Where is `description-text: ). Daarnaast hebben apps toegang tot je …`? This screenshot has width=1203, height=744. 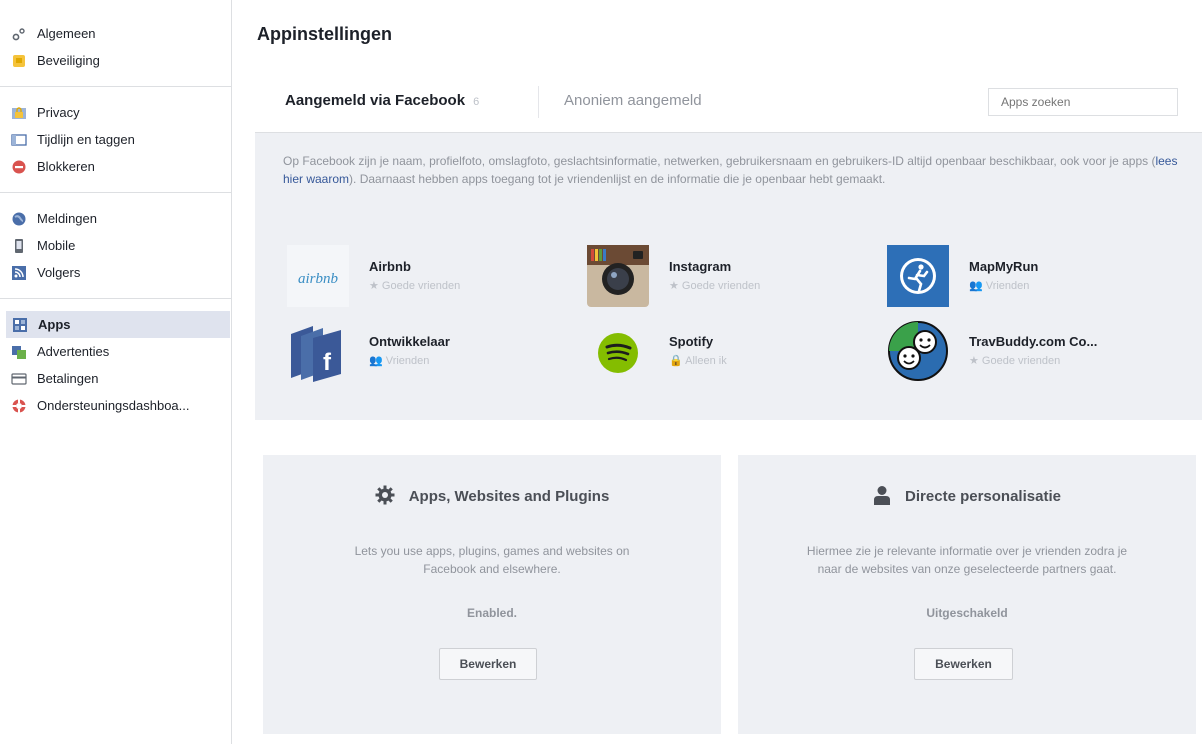
description-text: ). Daarnaast hebben apps toegang tot je … is located at coordinates (617, 179).